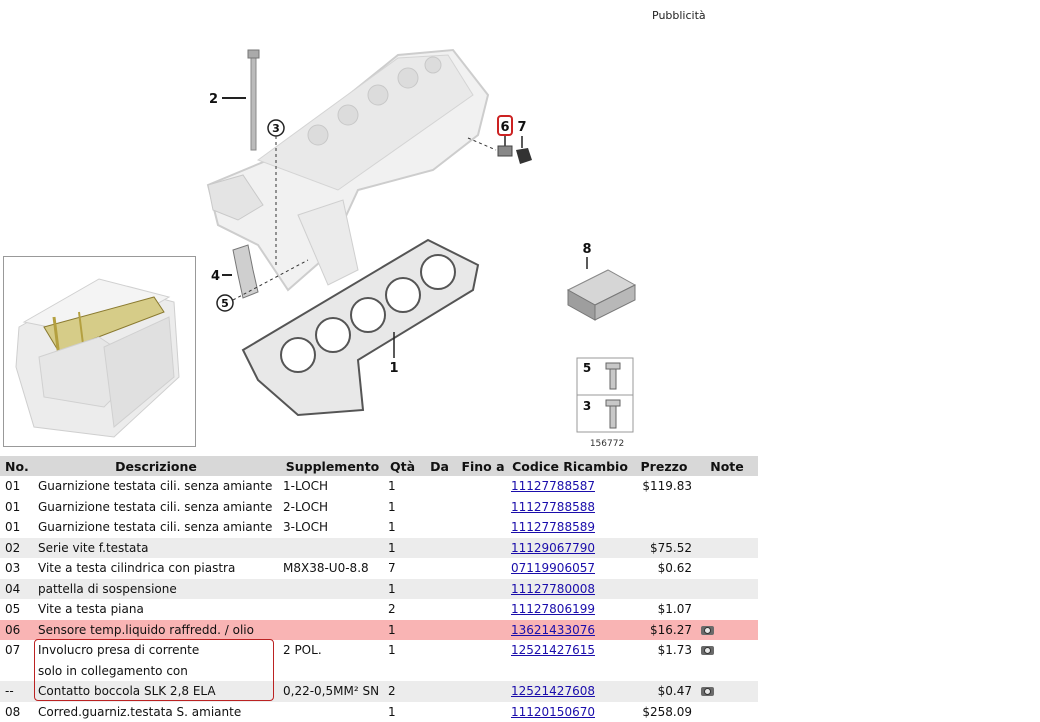 Image resolution: width=1040 pixels, height=722 pixels. Describe the element at coordinates (392, 568) in the screenshot. I see `row-quantity: 7` at that location.